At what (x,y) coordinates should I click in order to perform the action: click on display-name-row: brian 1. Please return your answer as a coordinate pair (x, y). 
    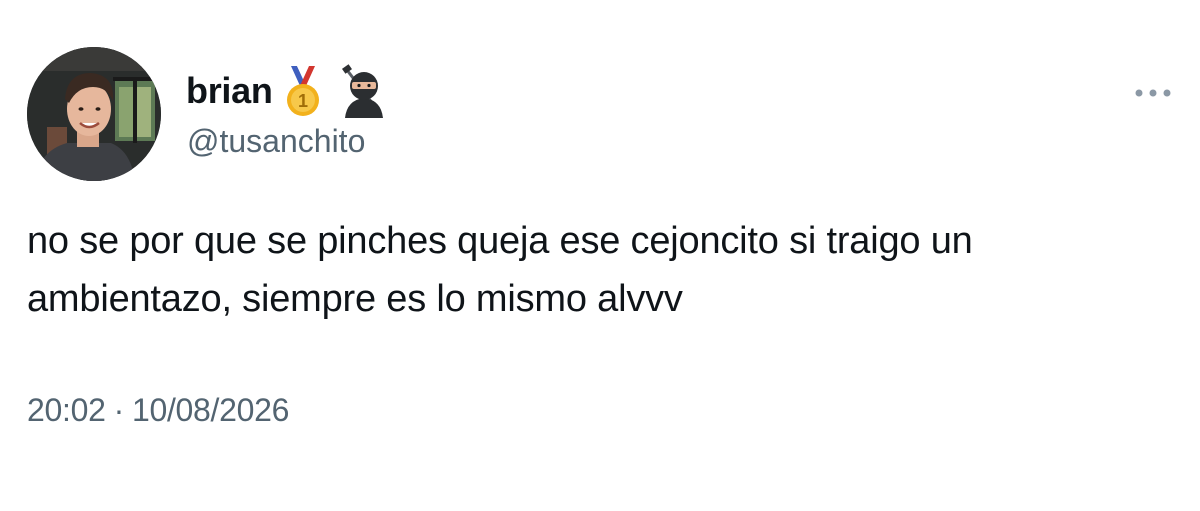
    Looking at the image, I should click on (287, 91).